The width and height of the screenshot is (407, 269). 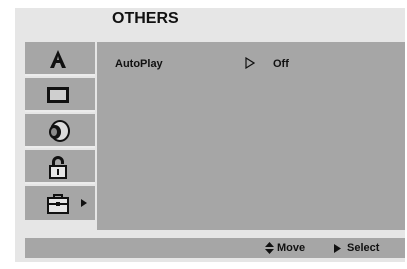 I want to click on select-hint: Select, so click(x=356, y=248).